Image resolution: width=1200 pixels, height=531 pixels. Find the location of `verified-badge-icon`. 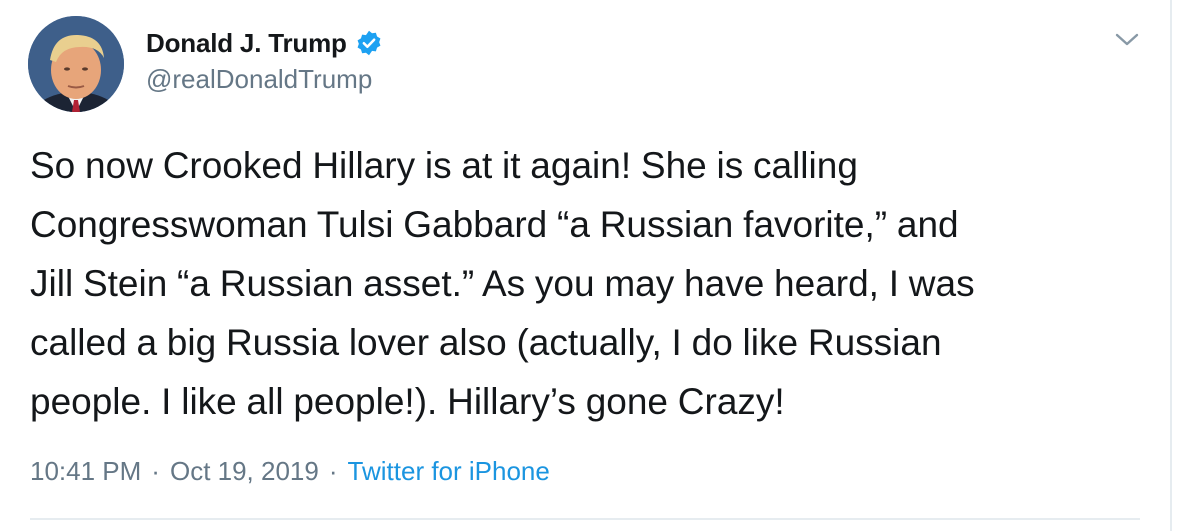

verified-badge-icon is located at coordinates (369, 43).